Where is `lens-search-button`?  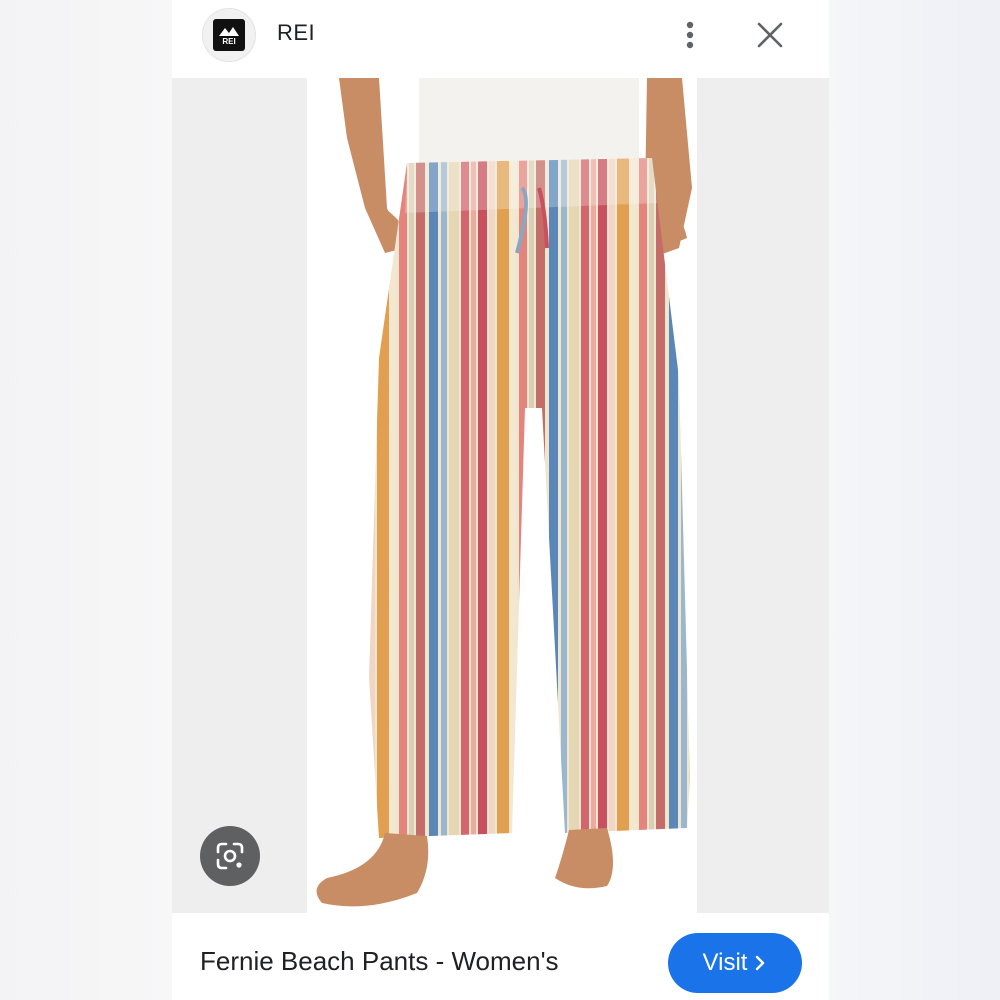
lens-search-button is located at coordinates (230, 856).